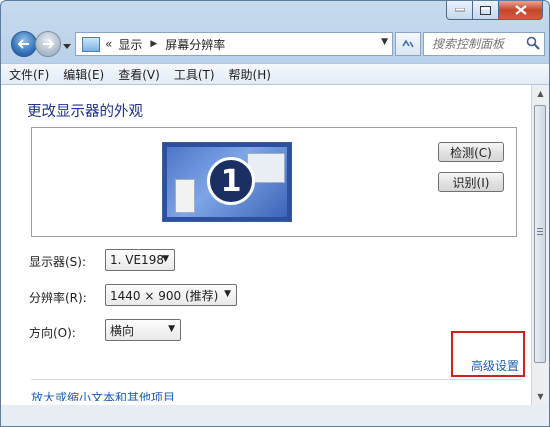 The height and width of the screenshot is (427, 550). Describe the element at coordinates (231, 181) in the screenshot. I see `monitor-number-badge: 1` at that location.